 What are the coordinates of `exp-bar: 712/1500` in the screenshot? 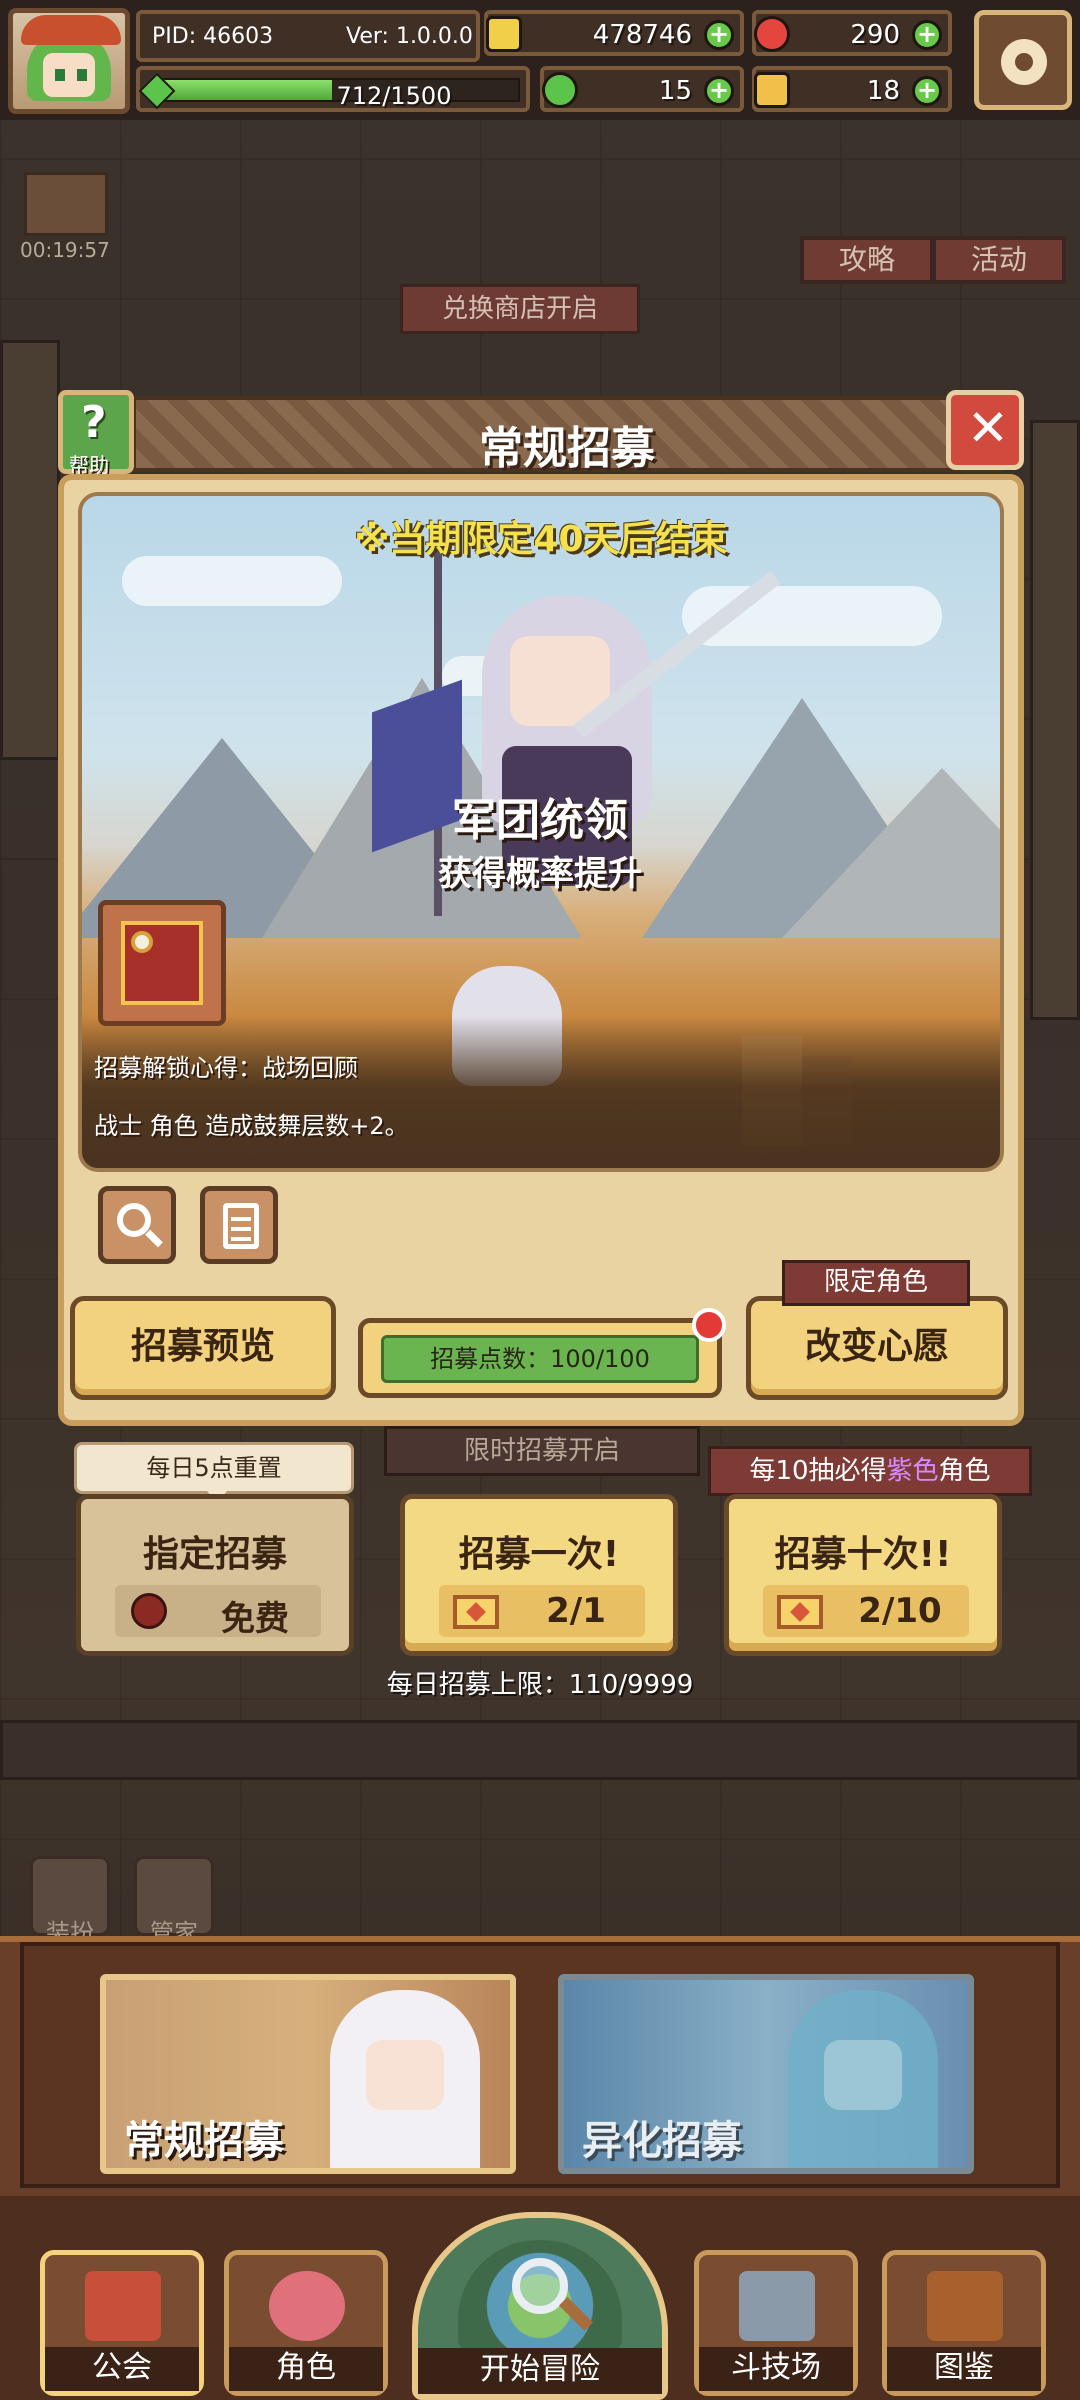 It's located at (341, 94).